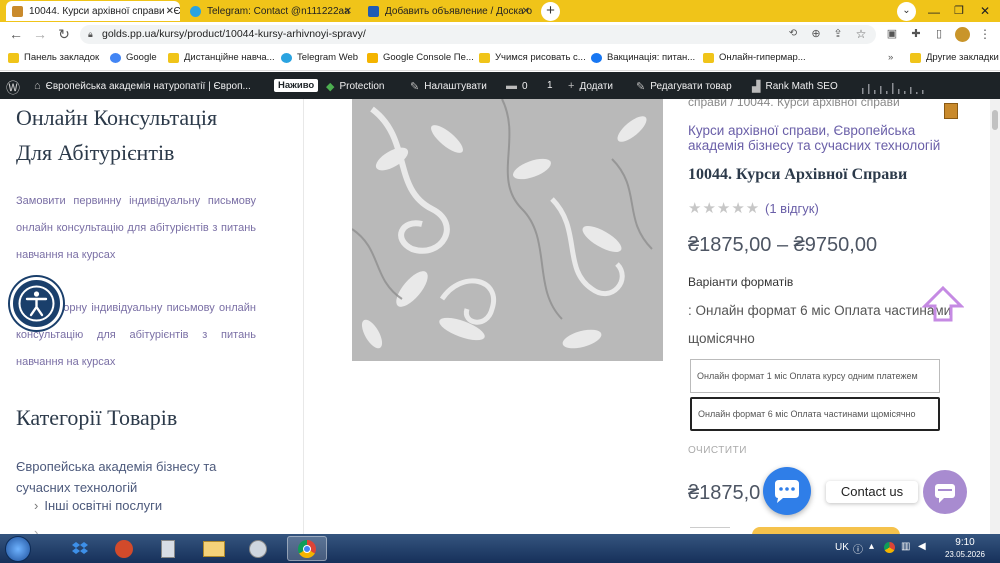  I want to click on windows-taskbar: UK ⓘ ▴ ▥ ◀ 9:10 23.05.2026, so click(500, 548).